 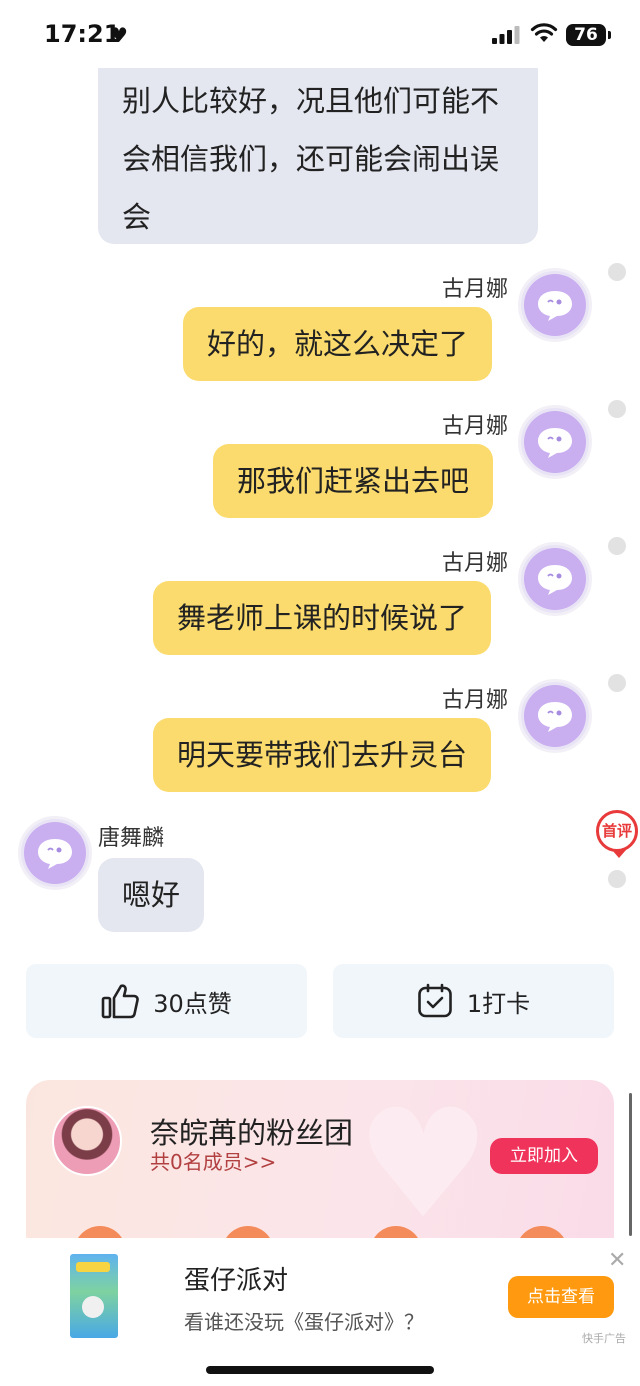 What do you see at coordinates (311, 159) in the screenshot?
I see `message-line: 会相信我们，还可能会闹出误` at bounding box center [311, 159].